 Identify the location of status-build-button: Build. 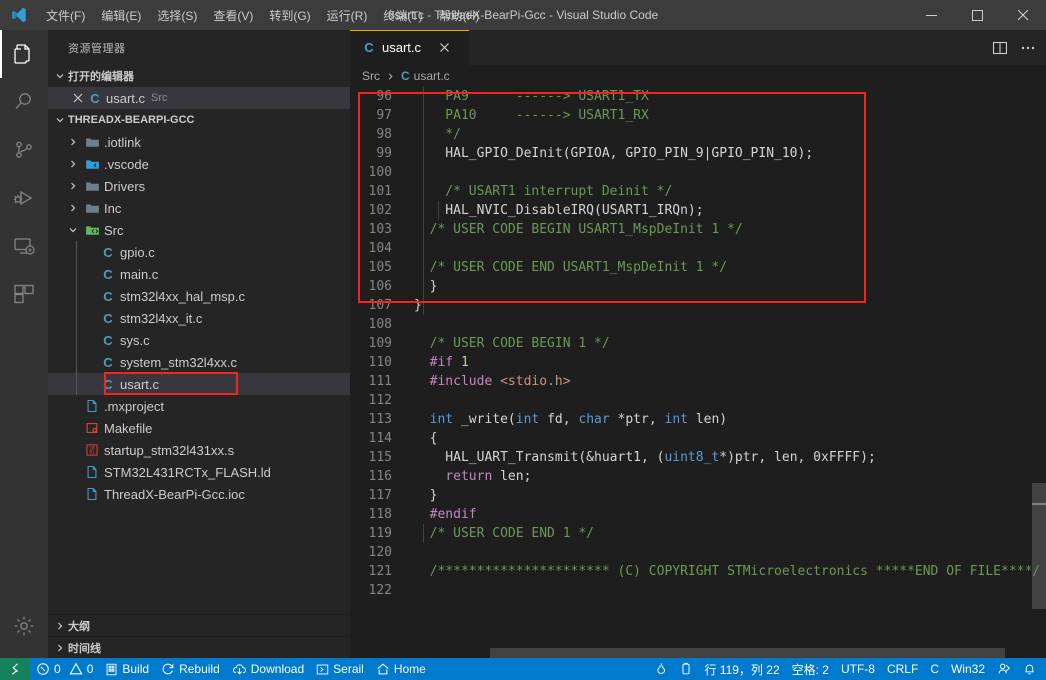
(127, 669).